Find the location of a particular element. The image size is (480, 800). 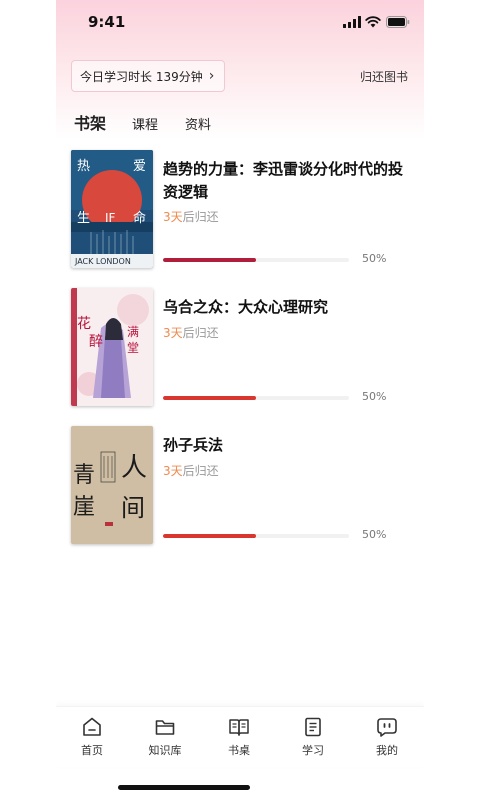

nav-home-label: 首页 is located at coordinates (92, 750).